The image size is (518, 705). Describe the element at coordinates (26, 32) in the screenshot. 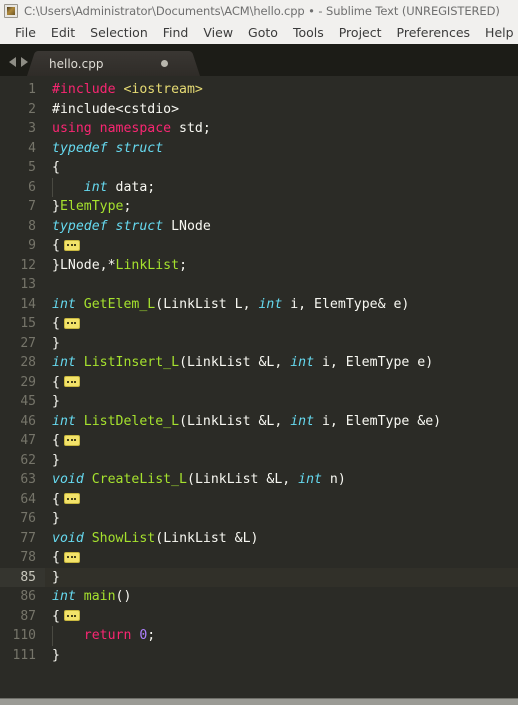

I see `menu-item-file: File` at that location.